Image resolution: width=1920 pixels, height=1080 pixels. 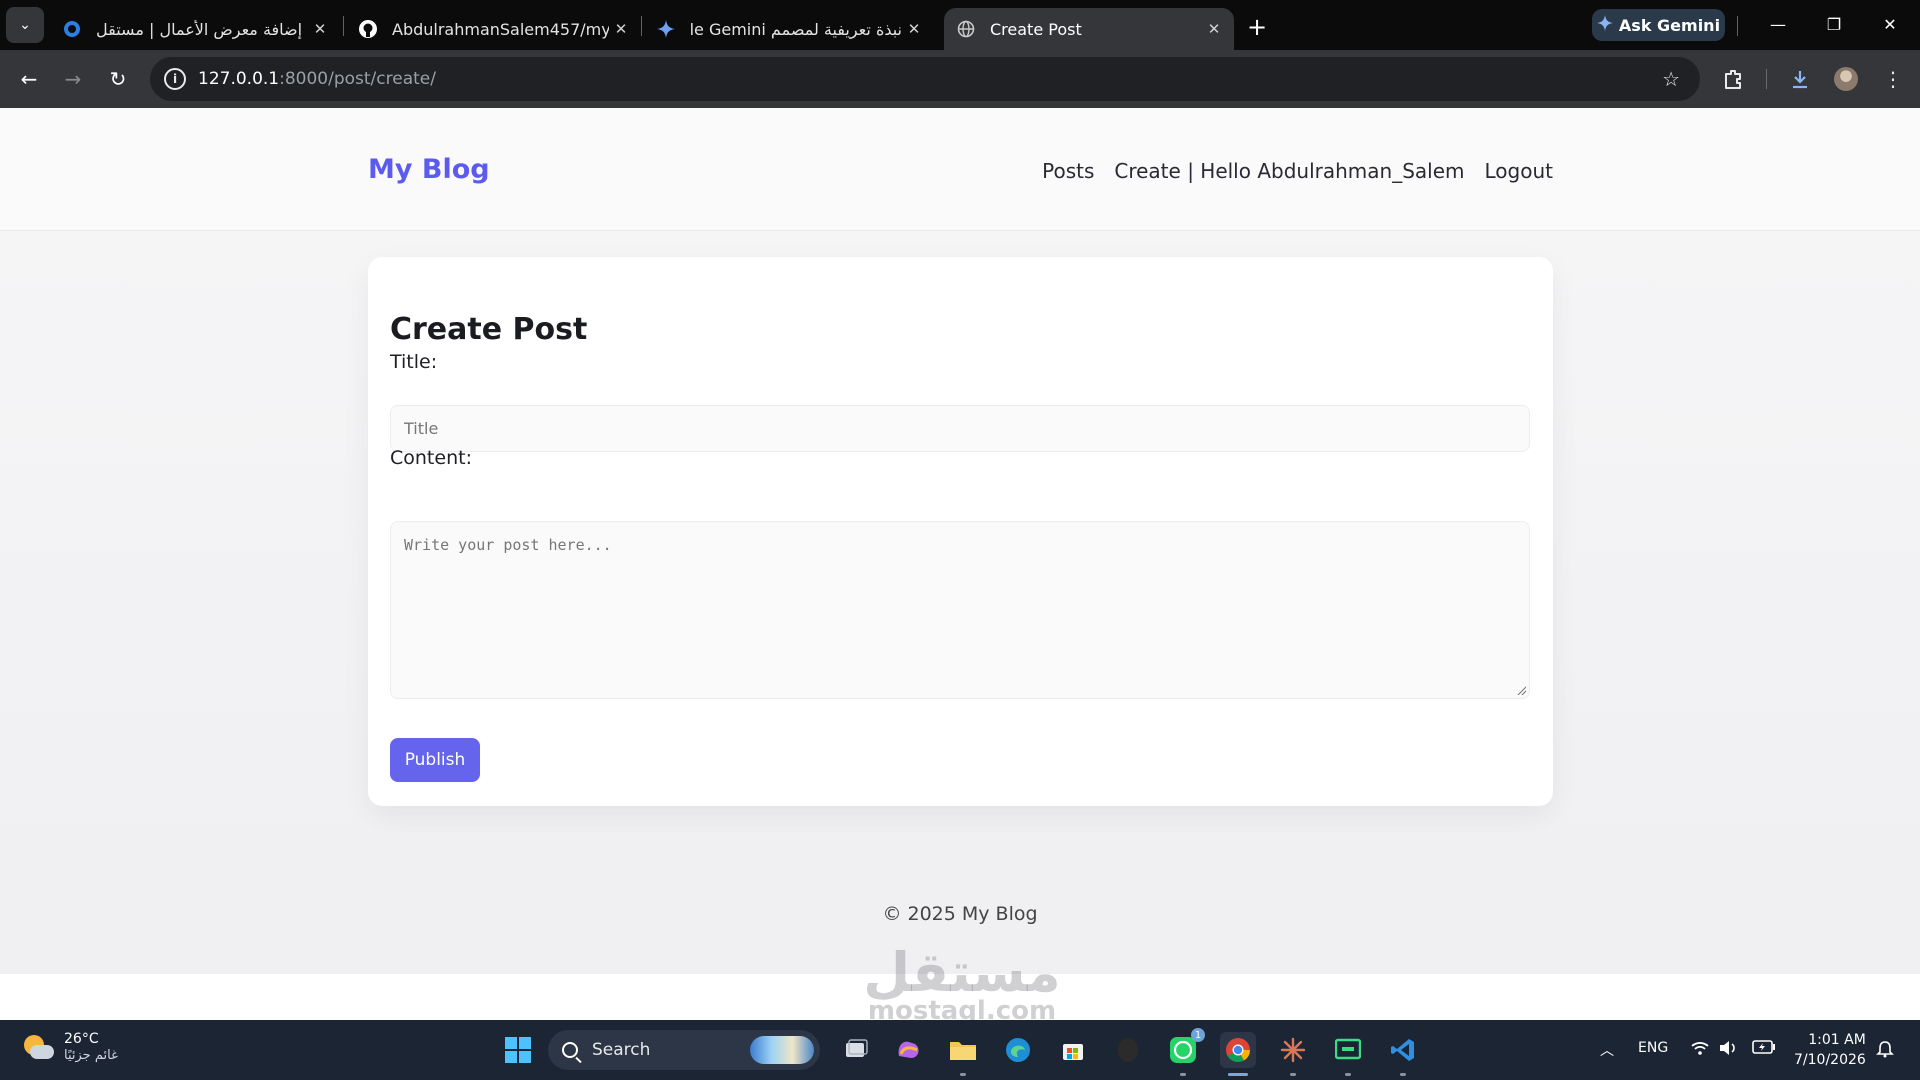 I want to click on search-label: Search, so click(x=621, y=1050).